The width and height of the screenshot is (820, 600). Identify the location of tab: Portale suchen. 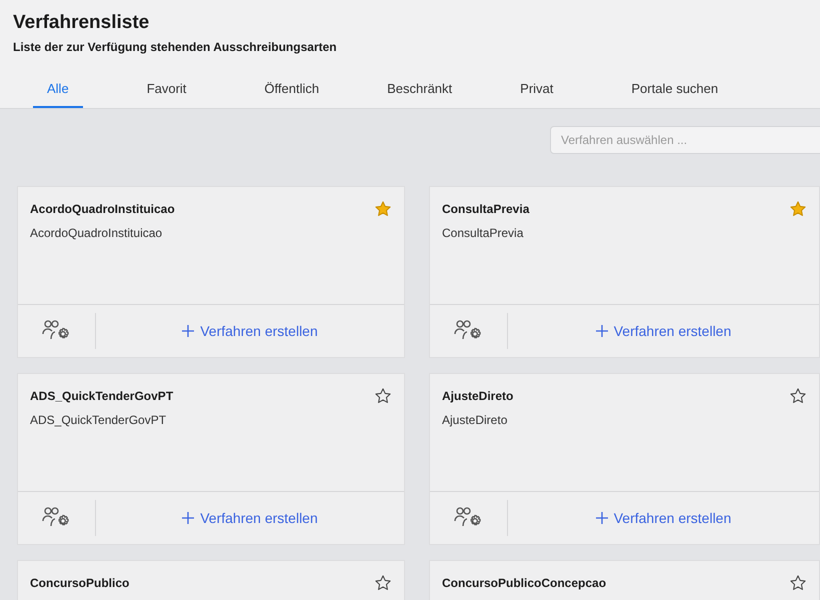
(674, 89).